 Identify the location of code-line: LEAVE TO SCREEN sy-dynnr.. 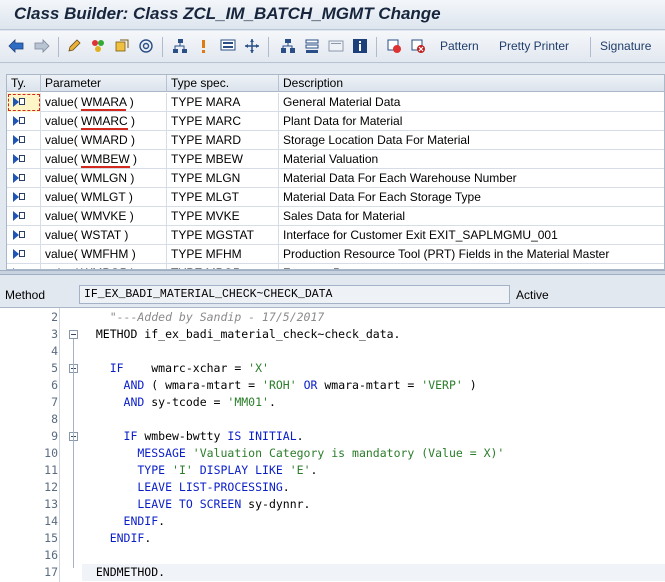
(196, 504).